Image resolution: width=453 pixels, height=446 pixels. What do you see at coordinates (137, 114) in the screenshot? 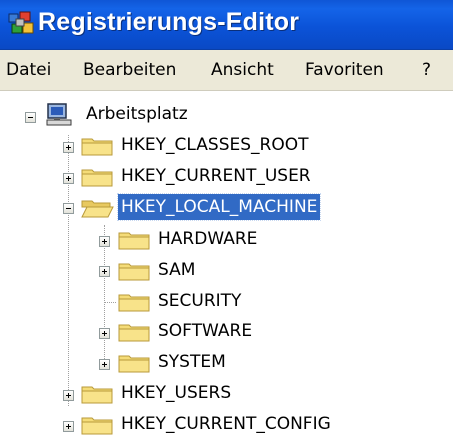
I see `tree-node-arbeitsplatz: Arbeitsplatz` at bounding box center [137, 114].